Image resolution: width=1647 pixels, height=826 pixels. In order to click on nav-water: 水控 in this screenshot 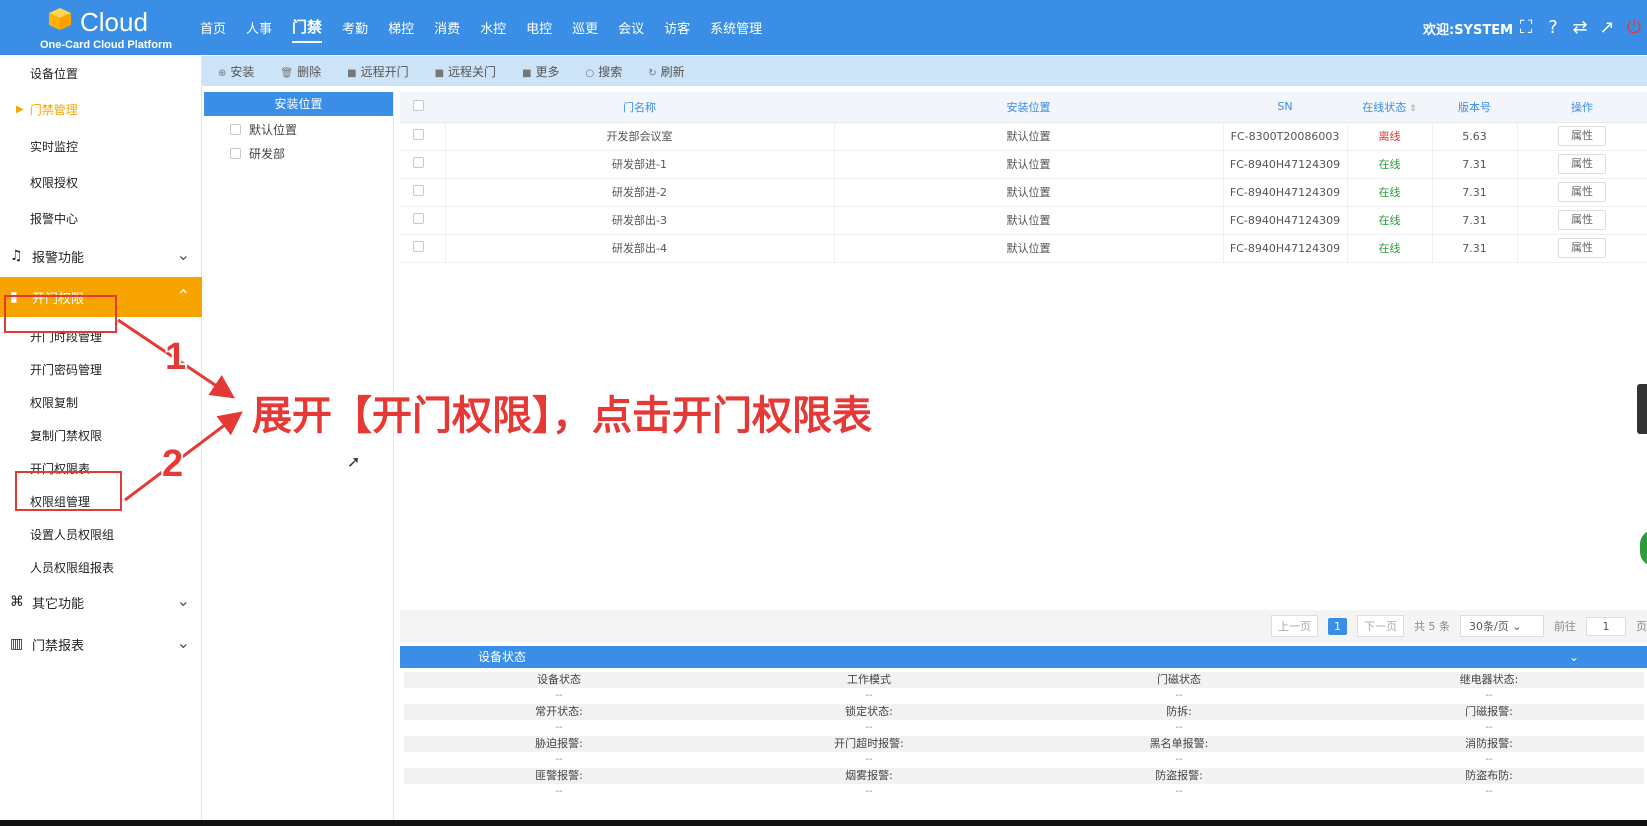, I will do `click(493, 27)`.